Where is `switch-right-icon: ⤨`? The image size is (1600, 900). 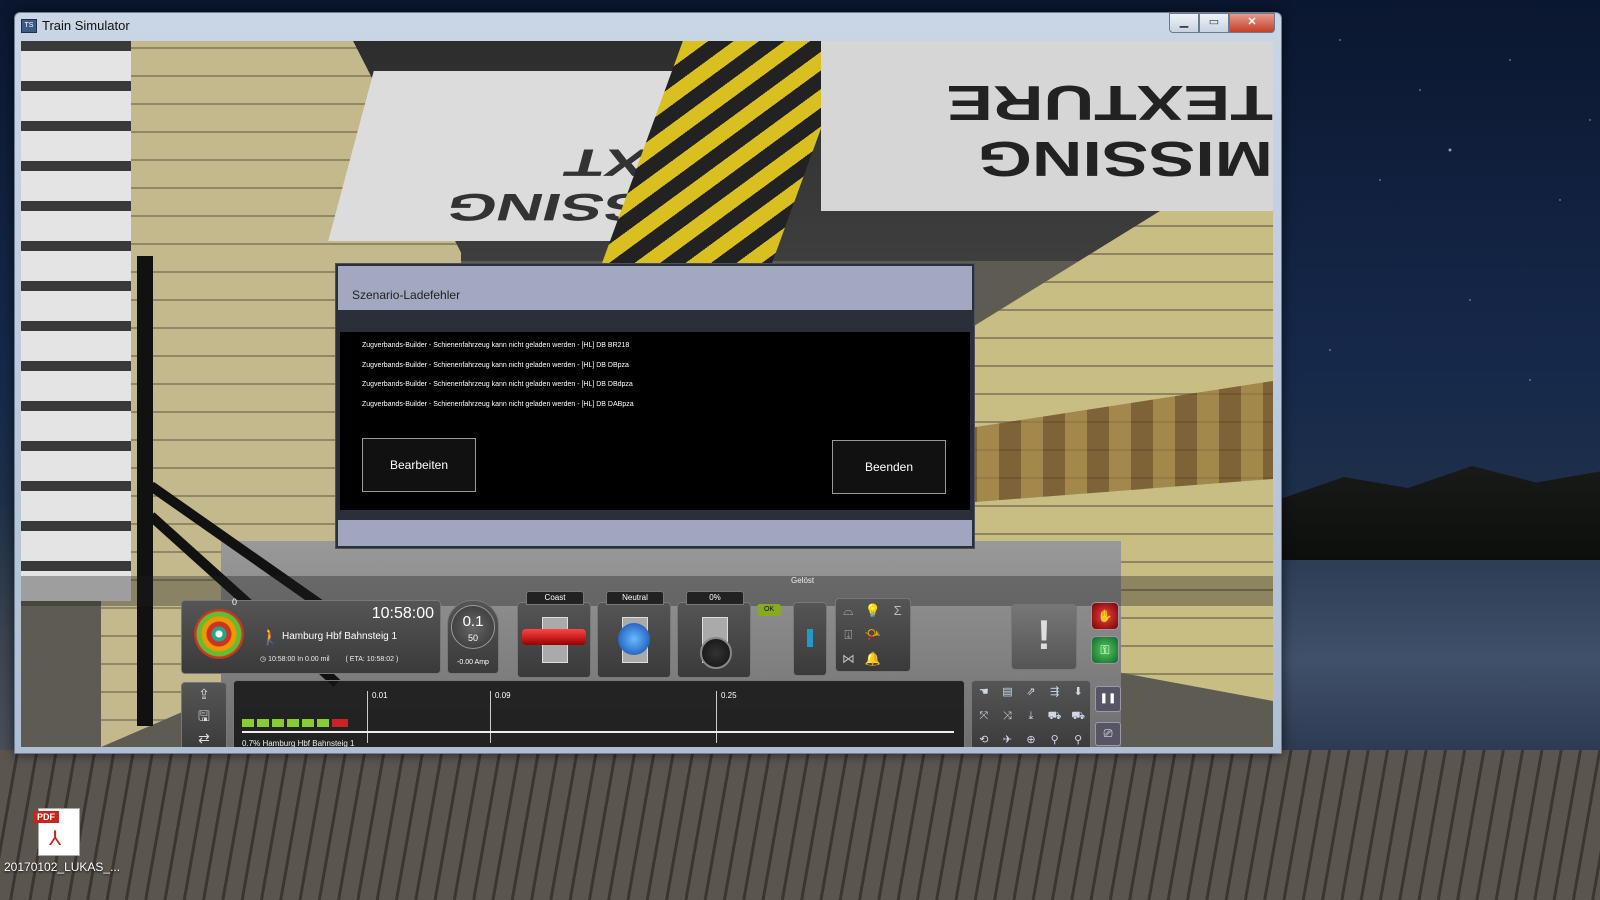
switch-right-icon: ⤨ is located at coordinates (1008, 717).